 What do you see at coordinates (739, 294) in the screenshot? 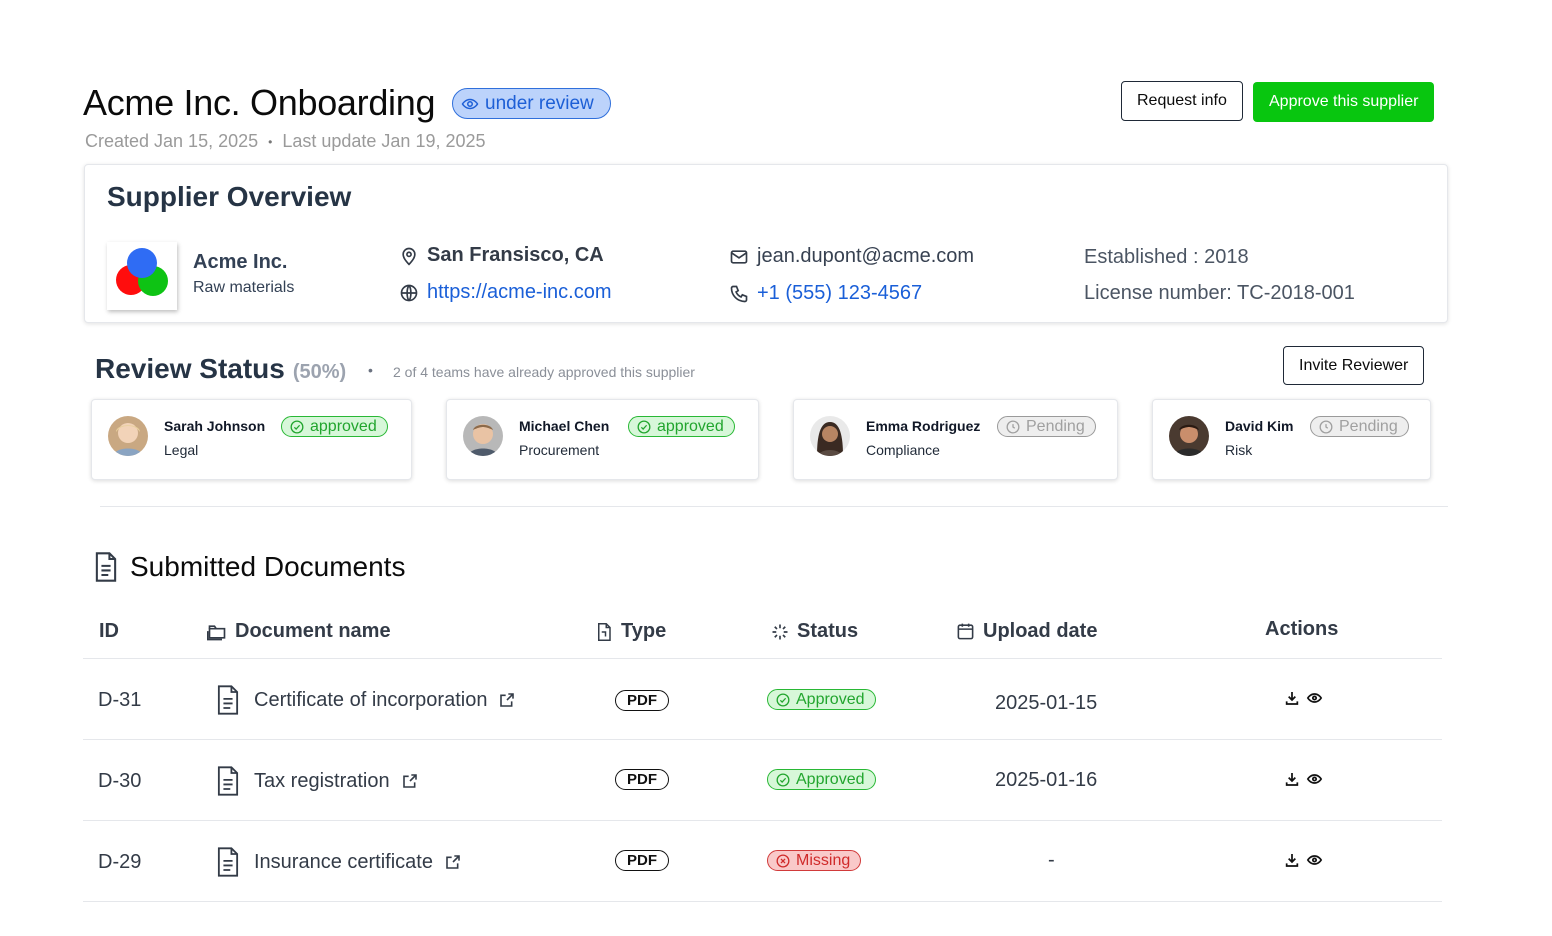
I see `phone-icon` at bounding box center [739, 294].